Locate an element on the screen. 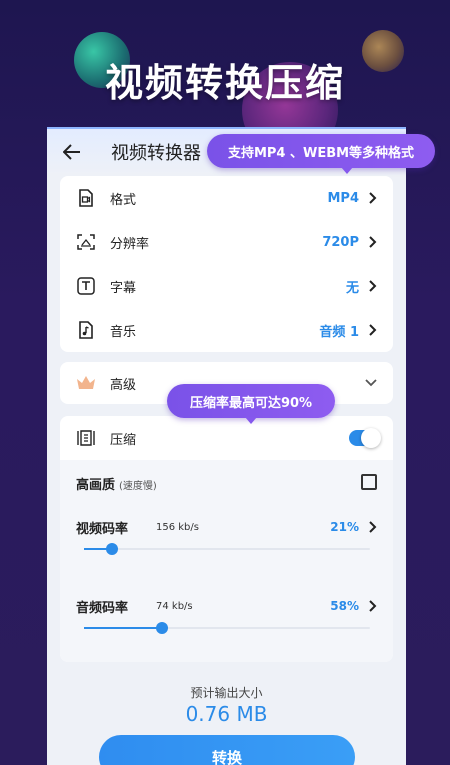 Image resolution: width=450 pixels, height=765 pixels. compress-toggle is located at coordinates (365, 438).